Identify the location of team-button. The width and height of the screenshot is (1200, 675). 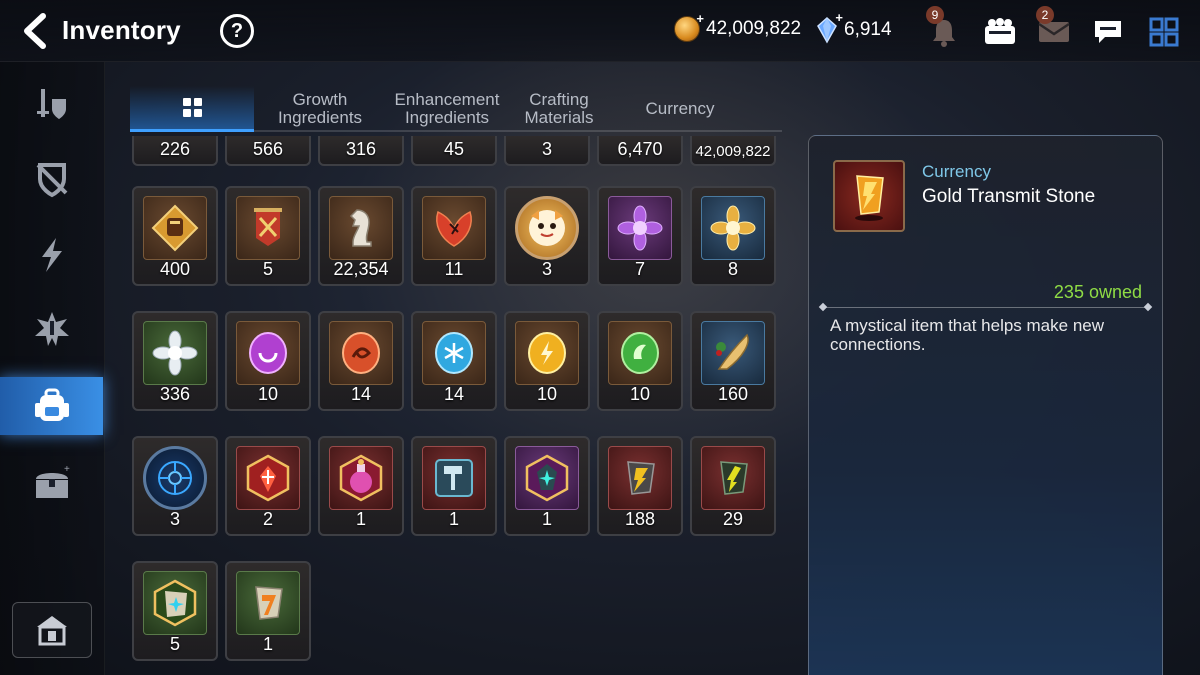
(1000, 32).